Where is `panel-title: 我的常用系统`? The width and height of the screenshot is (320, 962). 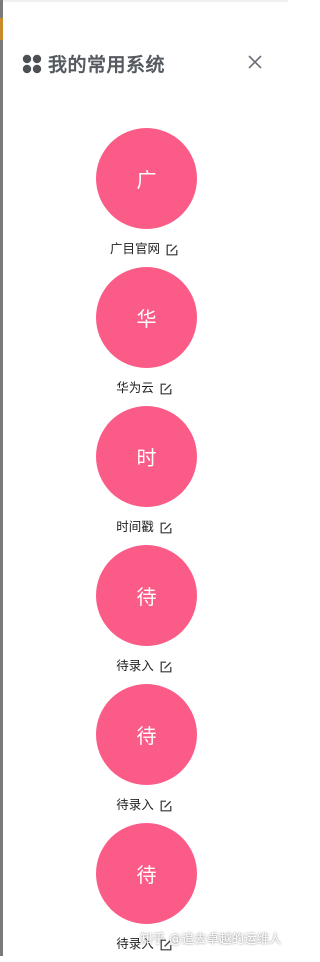 panel-title: 我的常用系统 is located at coordinates (107, 65).